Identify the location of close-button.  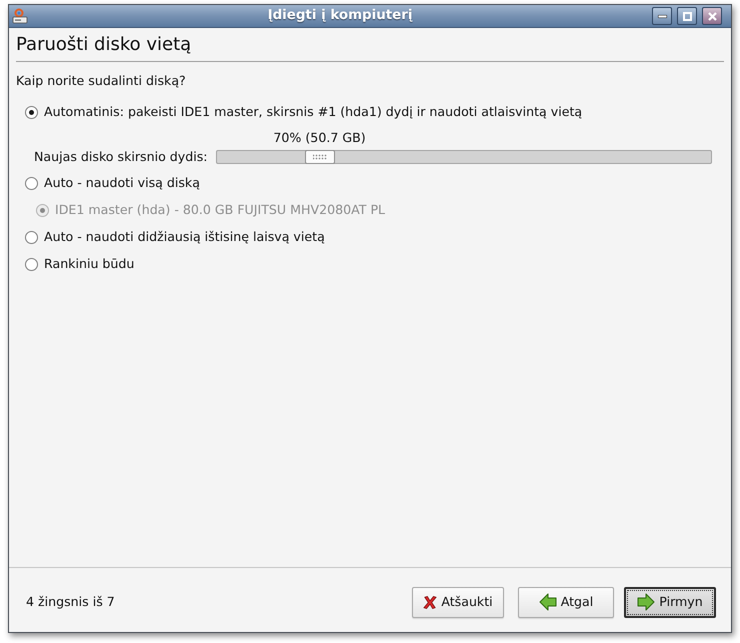
(712, 16).